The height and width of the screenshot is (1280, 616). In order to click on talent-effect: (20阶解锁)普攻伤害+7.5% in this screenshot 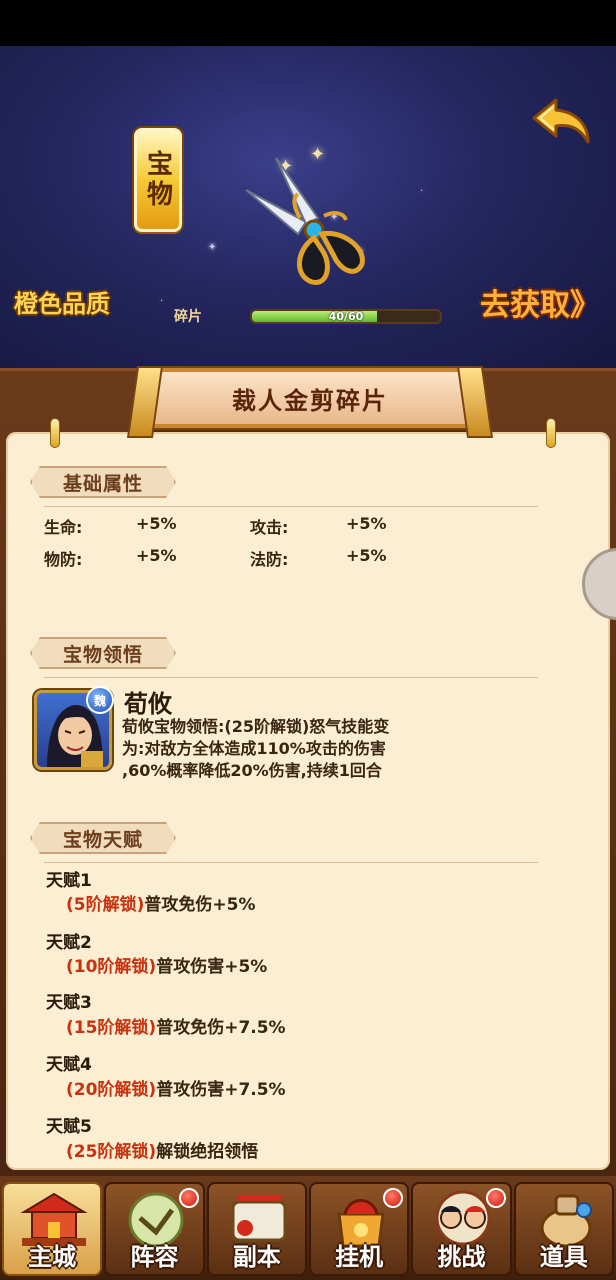, I will do `click(176, 1087)`.